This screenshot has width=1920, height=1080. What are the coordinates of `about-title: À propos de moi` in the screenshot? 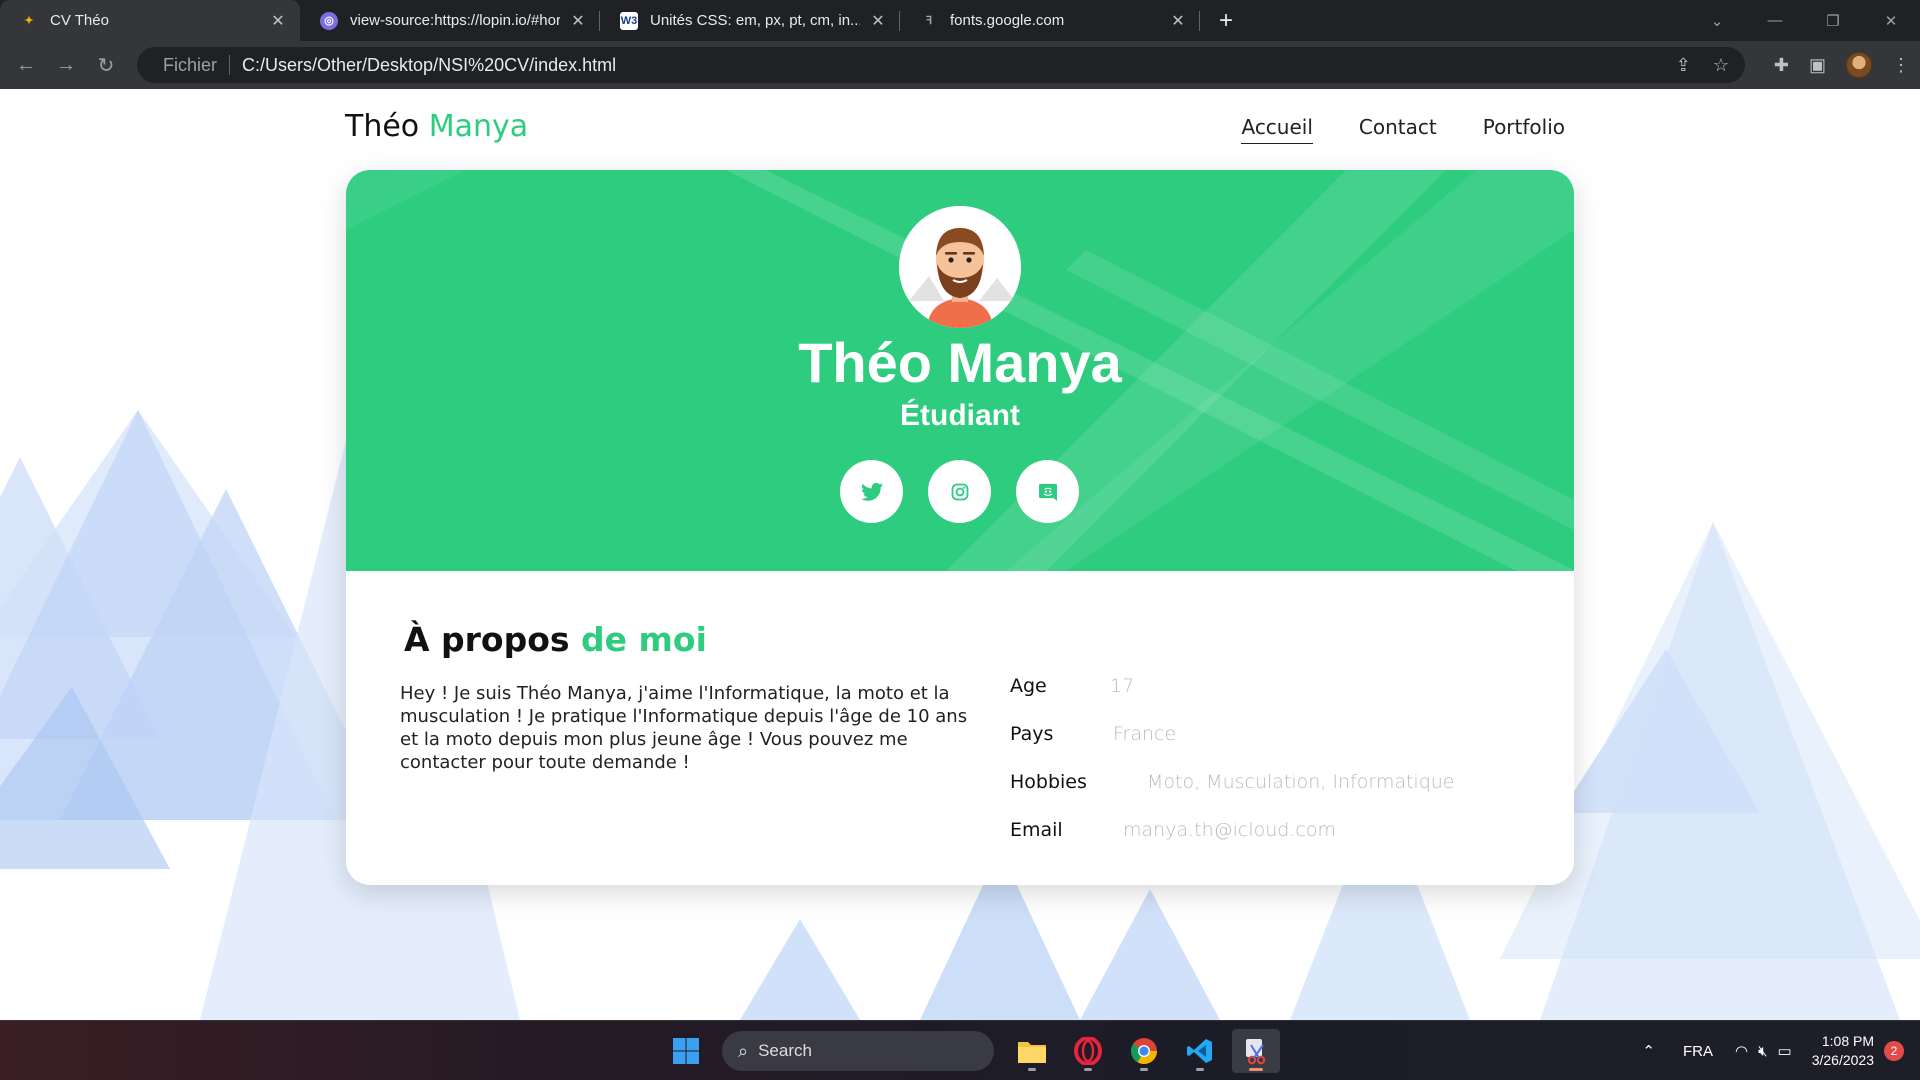 It's located at (555, 639).